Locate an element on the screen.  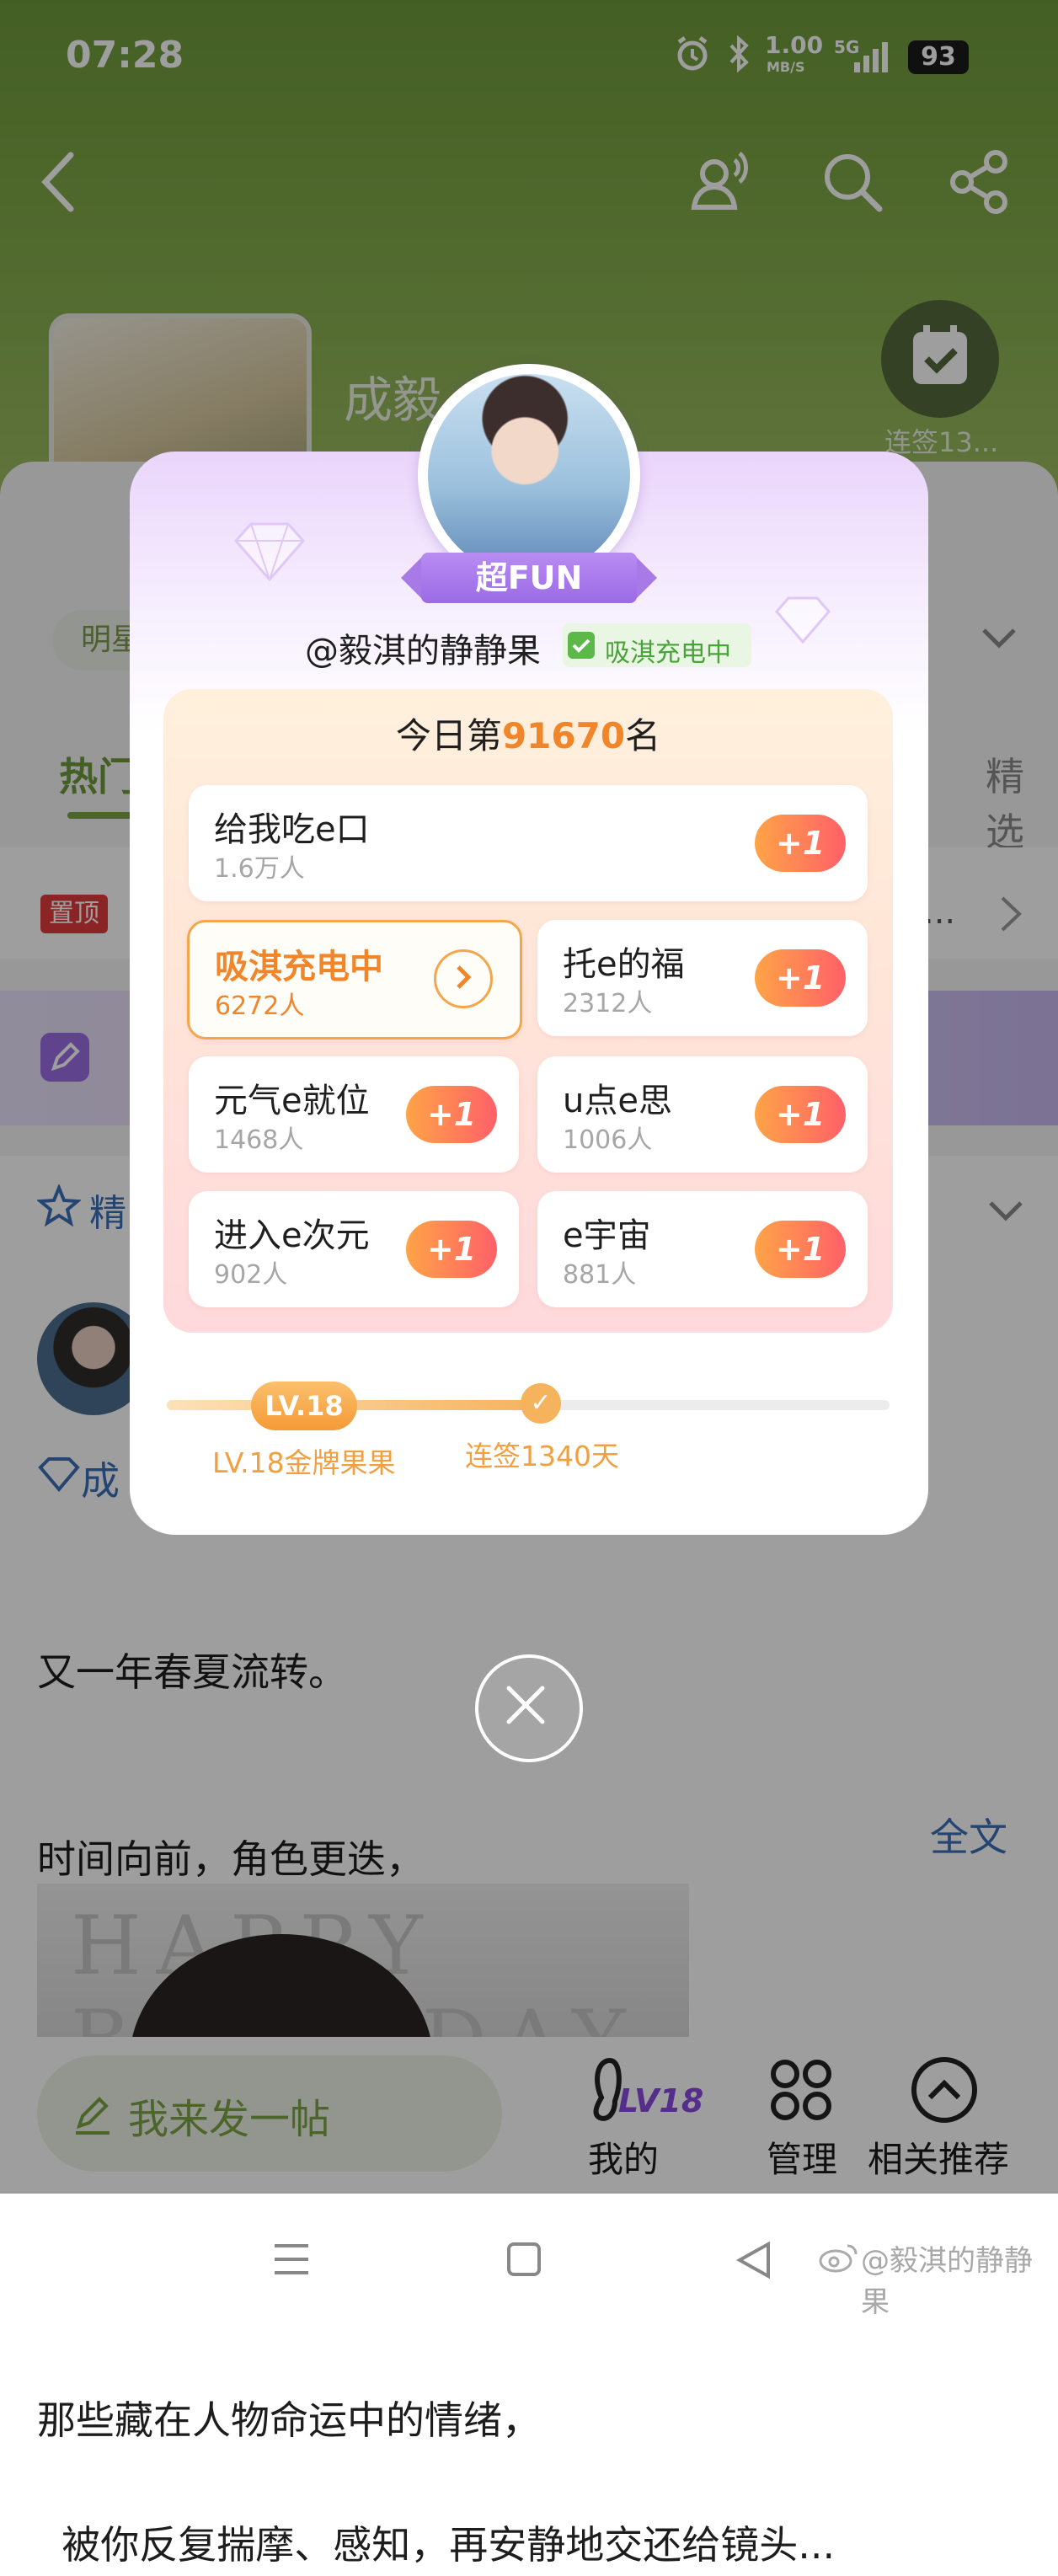
fan-level-ribbon: 超FUN is located at coordinates (529, 578).